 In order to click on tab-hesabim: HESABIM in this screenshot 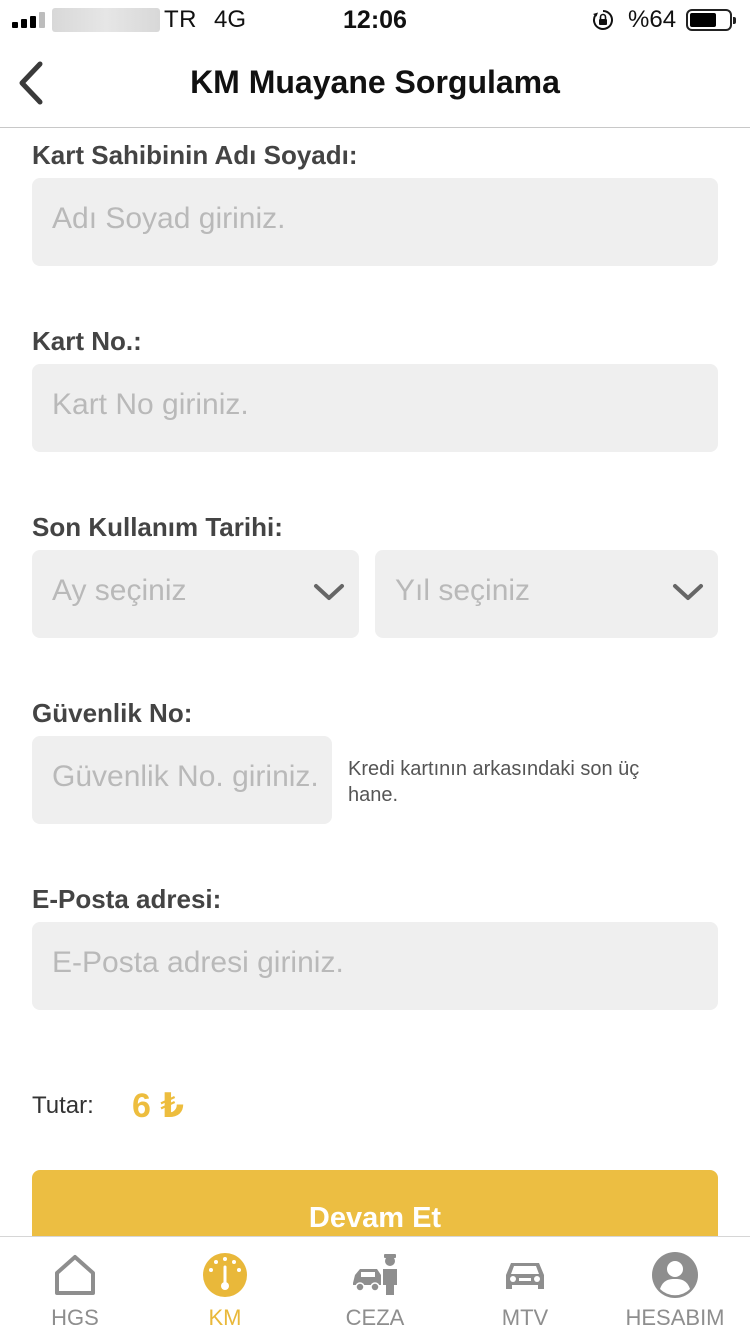, I will do `click(675, 1285)`.